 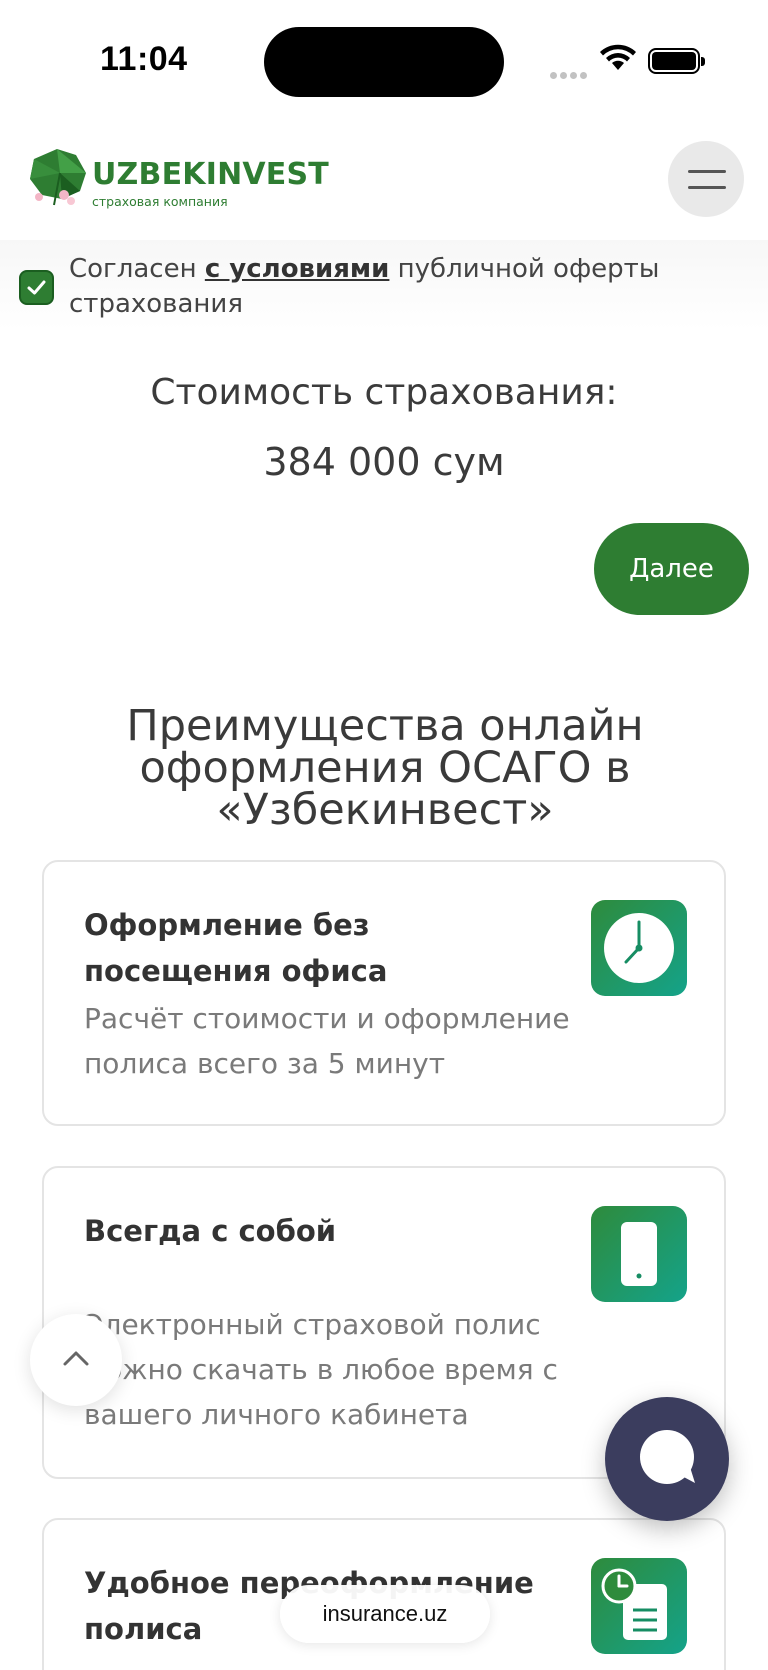 What do you see at coordinates (570, 75) in the screenshot?
I see `cellular-signal-icon` at bounding box center [570, 75].